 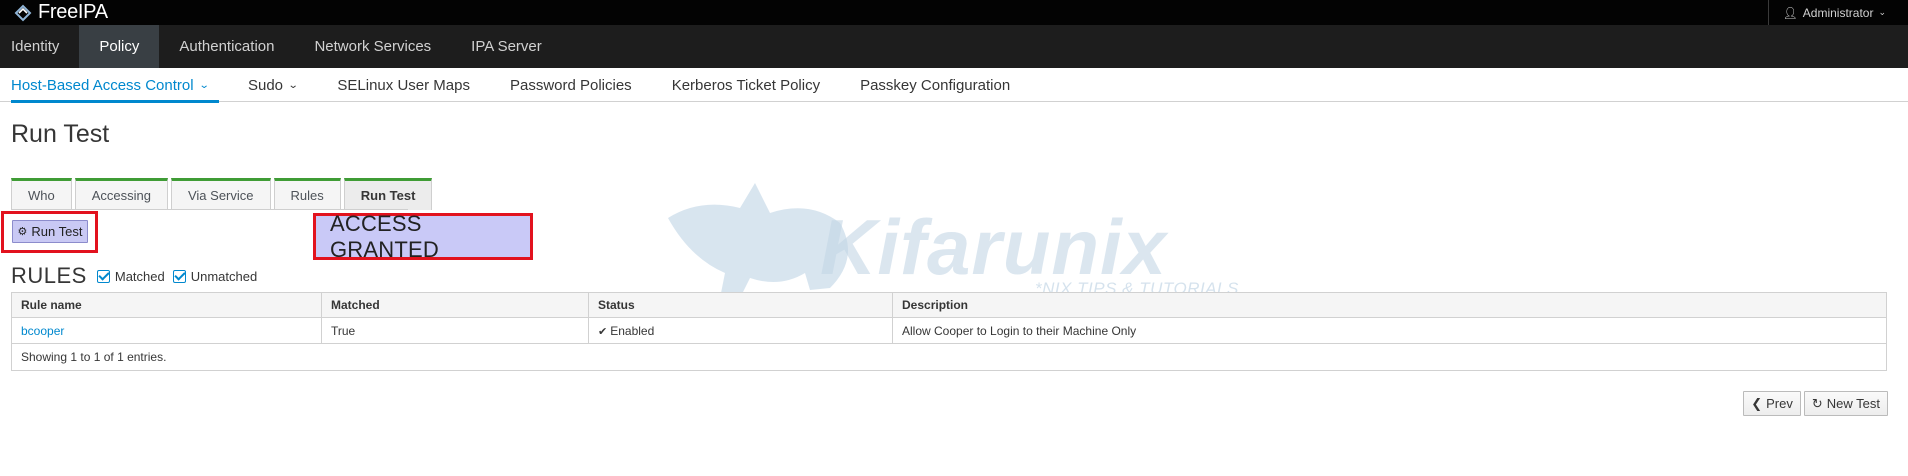 I want to click on gear-icon: ⚙, so click(x=22, y=232).